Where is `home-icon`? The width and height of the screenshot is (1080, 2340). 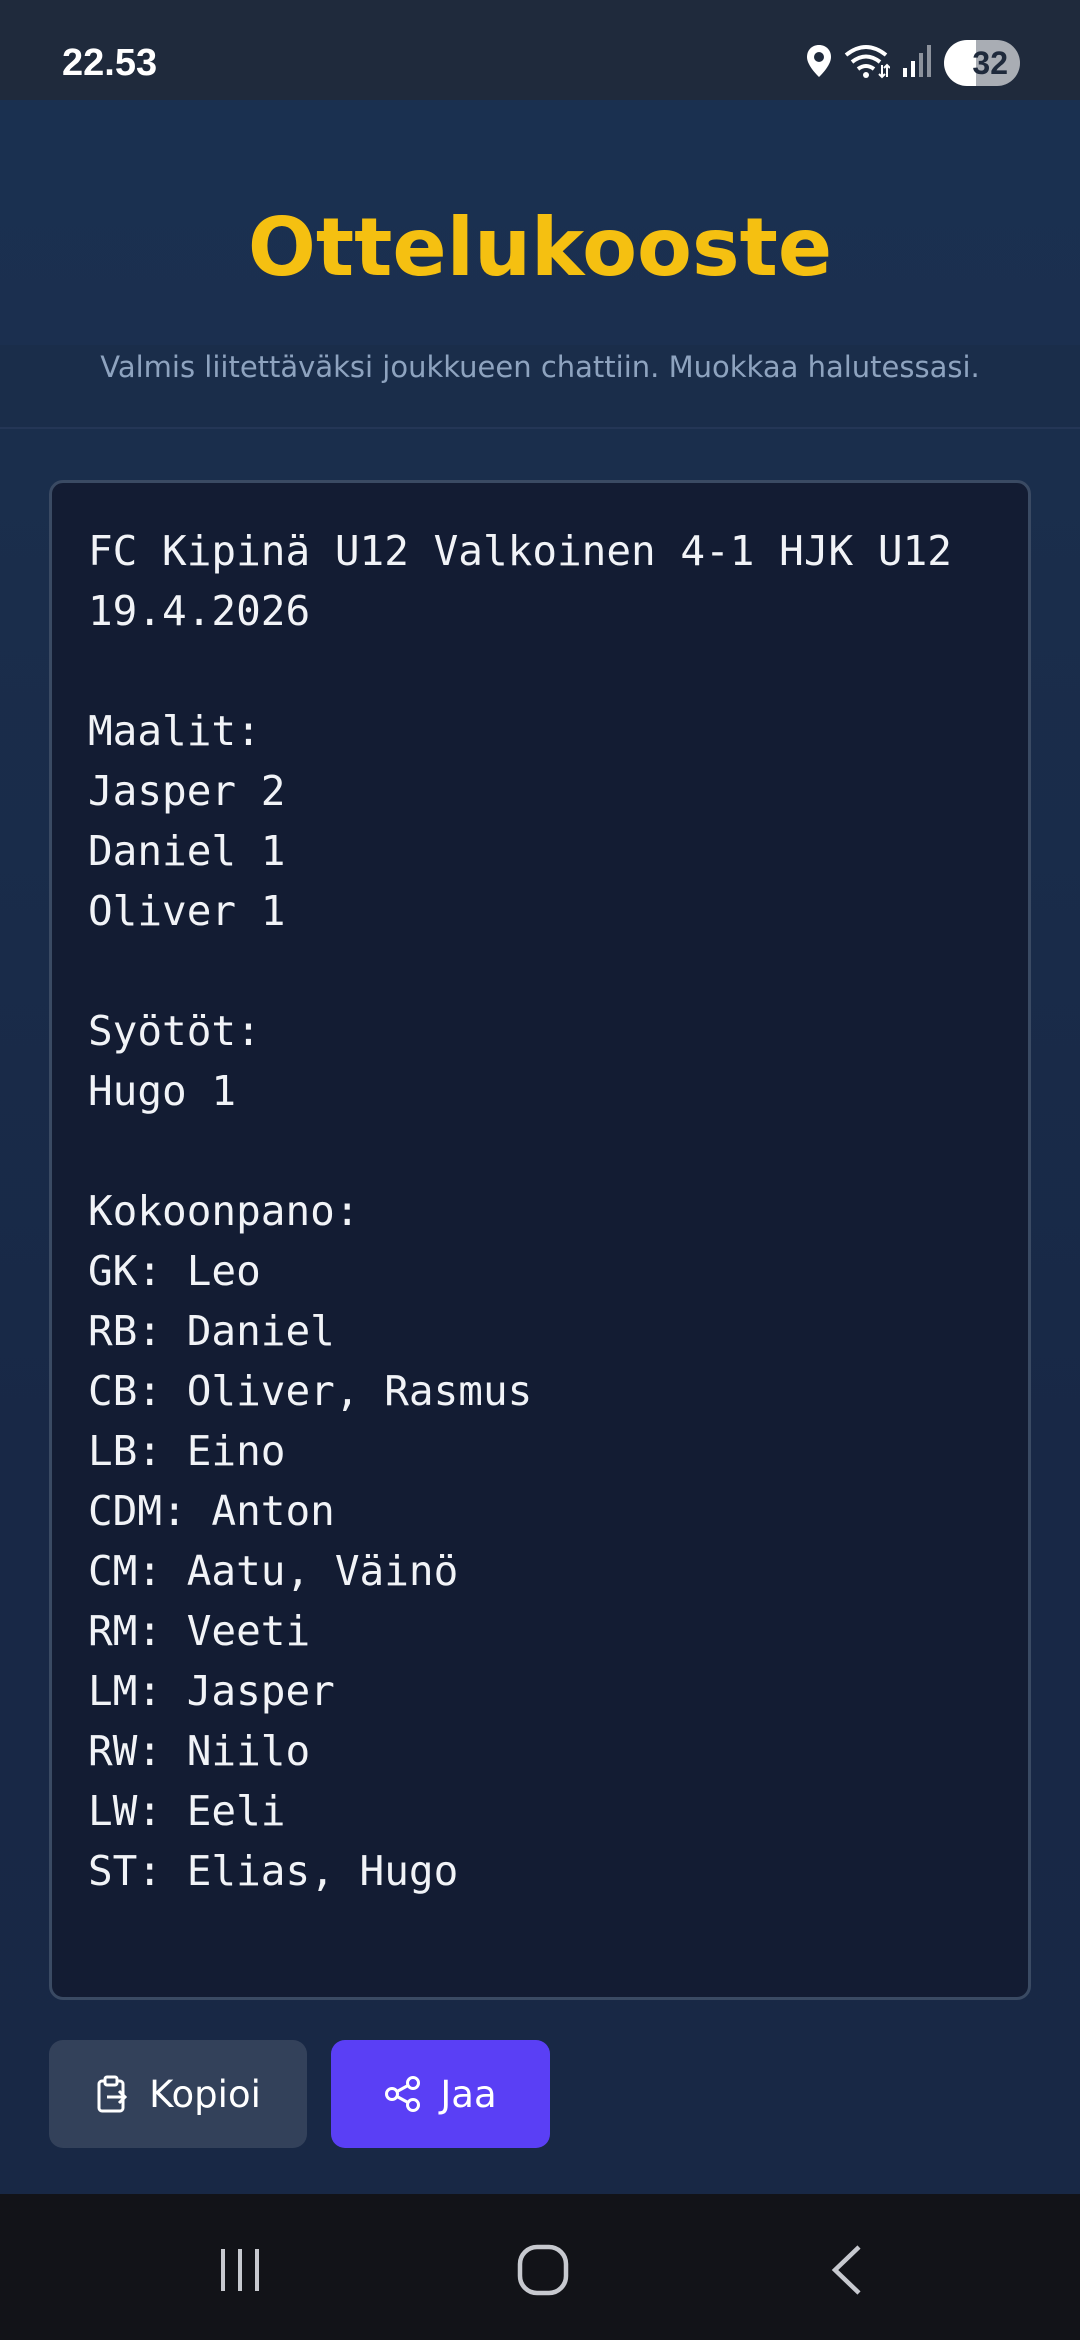 home-icon is located at coordinates (543, 2270).